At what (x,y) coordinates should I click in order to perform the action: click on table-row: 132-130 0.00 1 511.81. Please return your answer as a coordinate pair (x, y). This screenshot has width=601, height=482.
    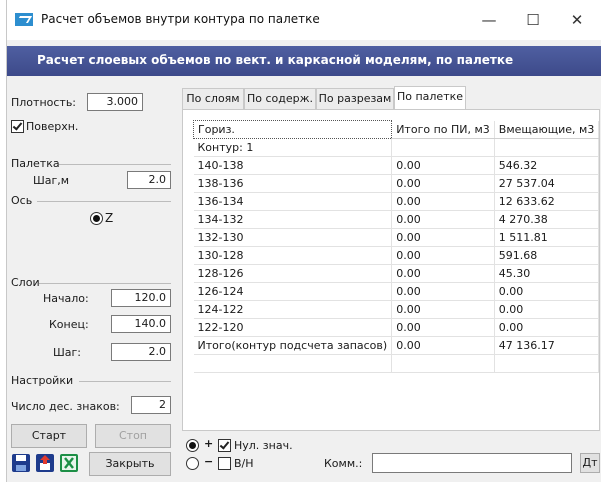
    Looking at the image, I should click on (396, 237).